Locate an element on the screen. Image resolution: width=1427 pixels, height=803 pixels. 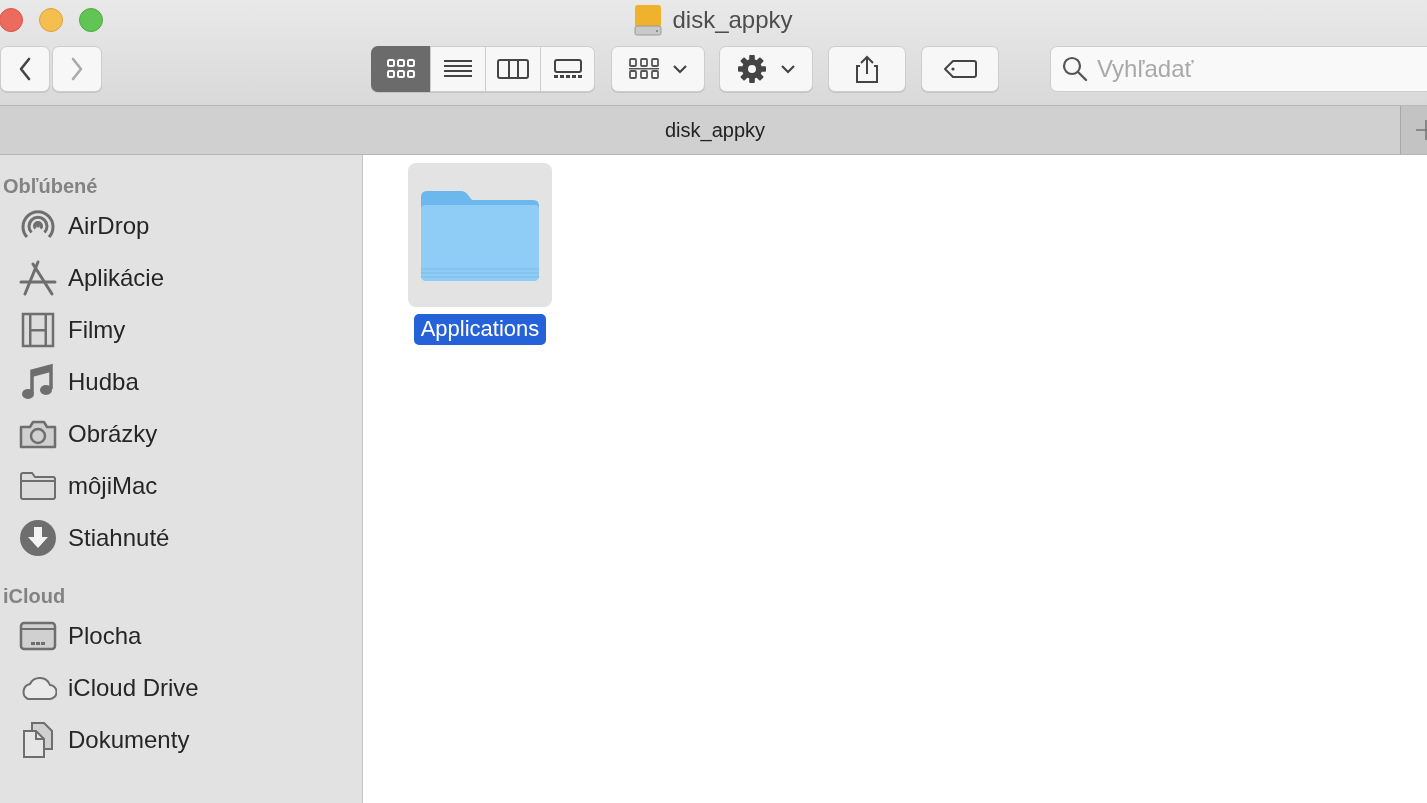
folder-icon is located at coordinates (38, 486).